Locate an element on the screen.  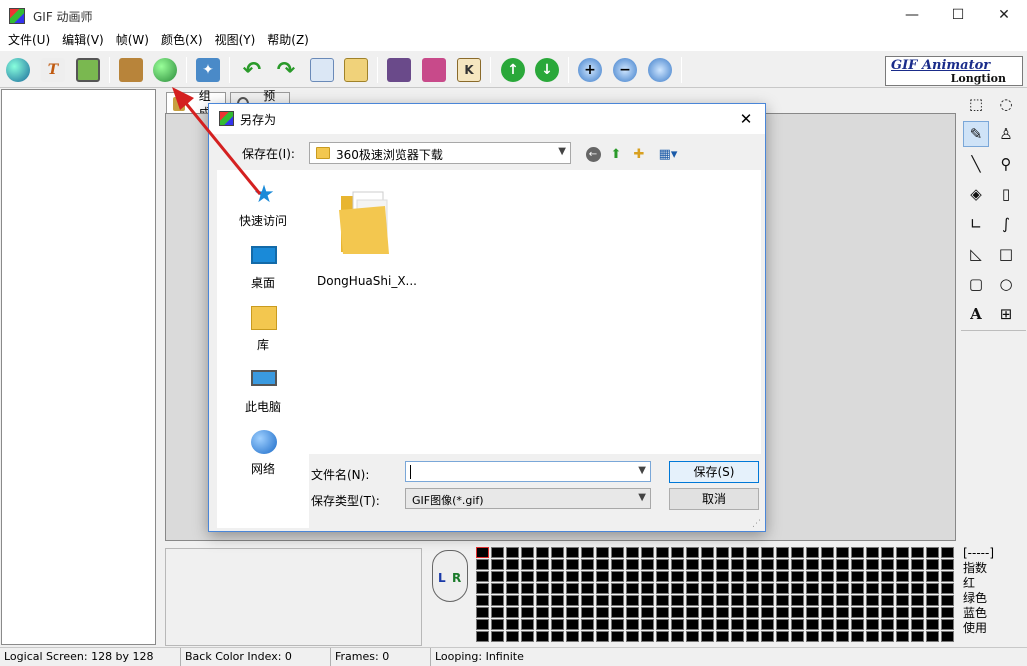
dialog-save-button: 保存(S) is located at coordinates (714, 472).